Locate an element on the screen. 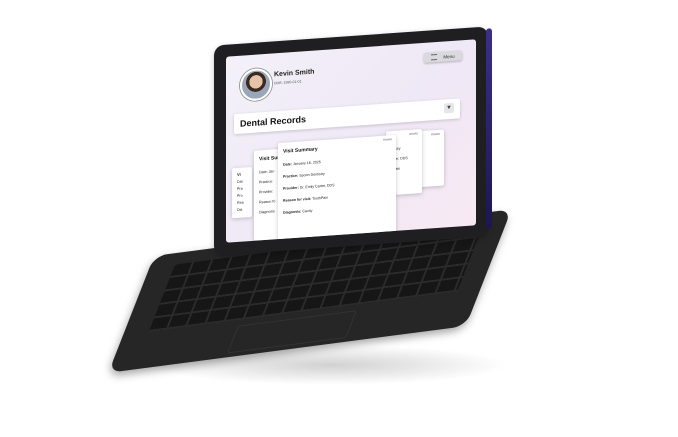  avatar is located at coordinates (256, 84).